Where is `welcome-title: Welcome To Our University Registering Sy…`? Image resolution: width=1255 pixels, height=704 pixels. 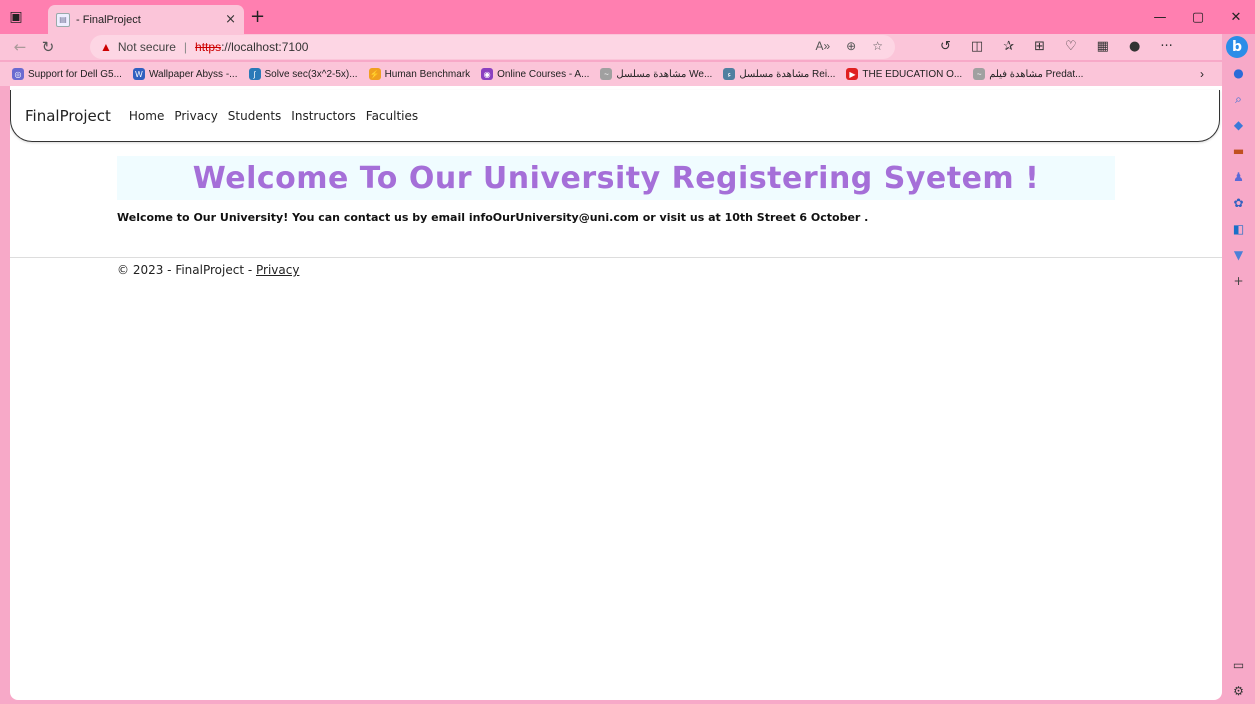 welcome-title: Welcome To Our University Registering Sy… is located at coordinates (616, 178).